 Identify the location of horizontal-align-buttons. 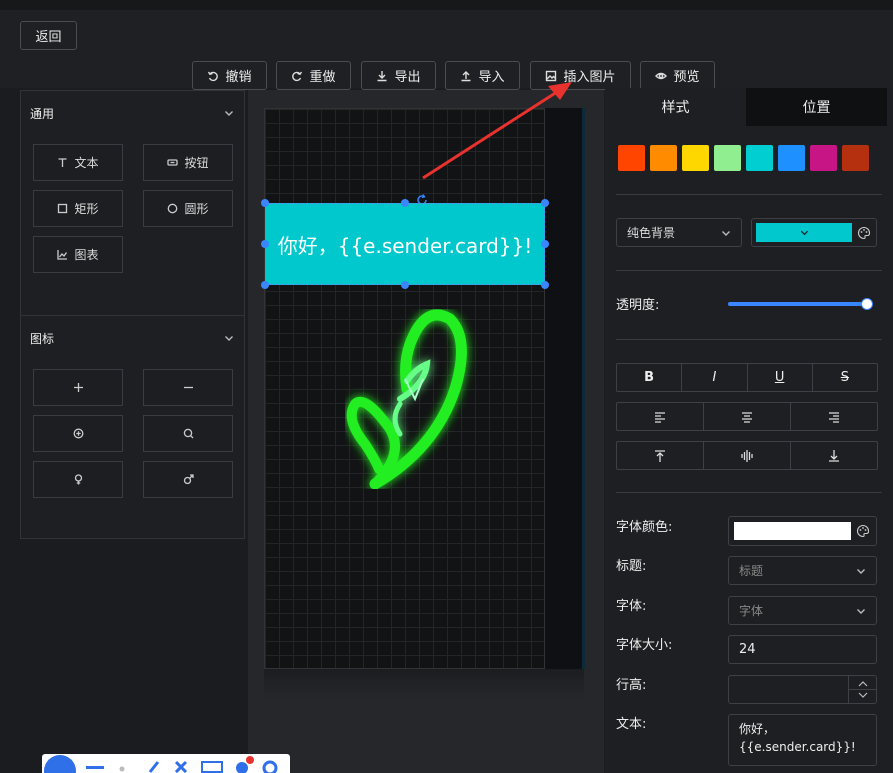
(747, 416).